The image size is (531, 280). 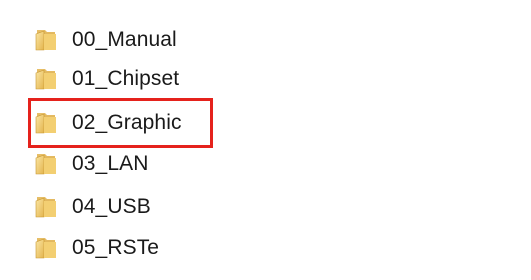 What do you see at coordinates (111, 206) in the screenshot?
I see `folder-name: 04_USB` at bounding box center [111, 206].